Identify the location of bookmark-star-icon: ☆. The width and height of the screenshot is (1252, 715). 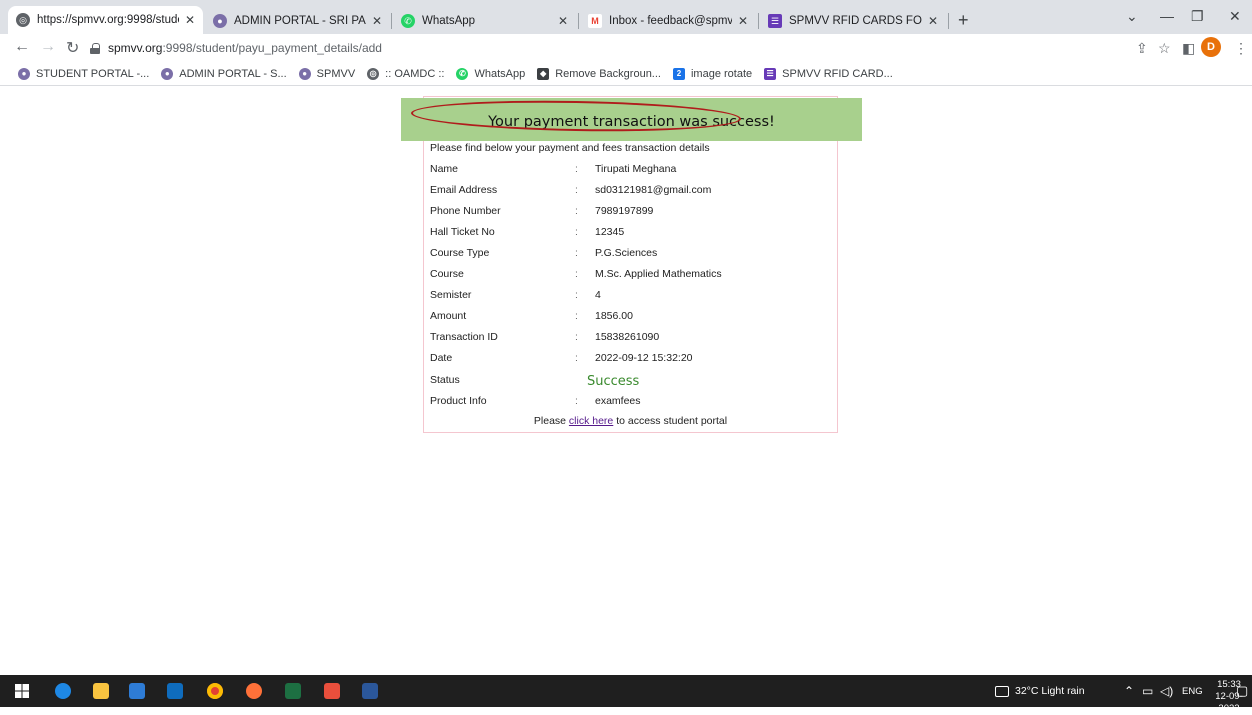
(1164, 48).